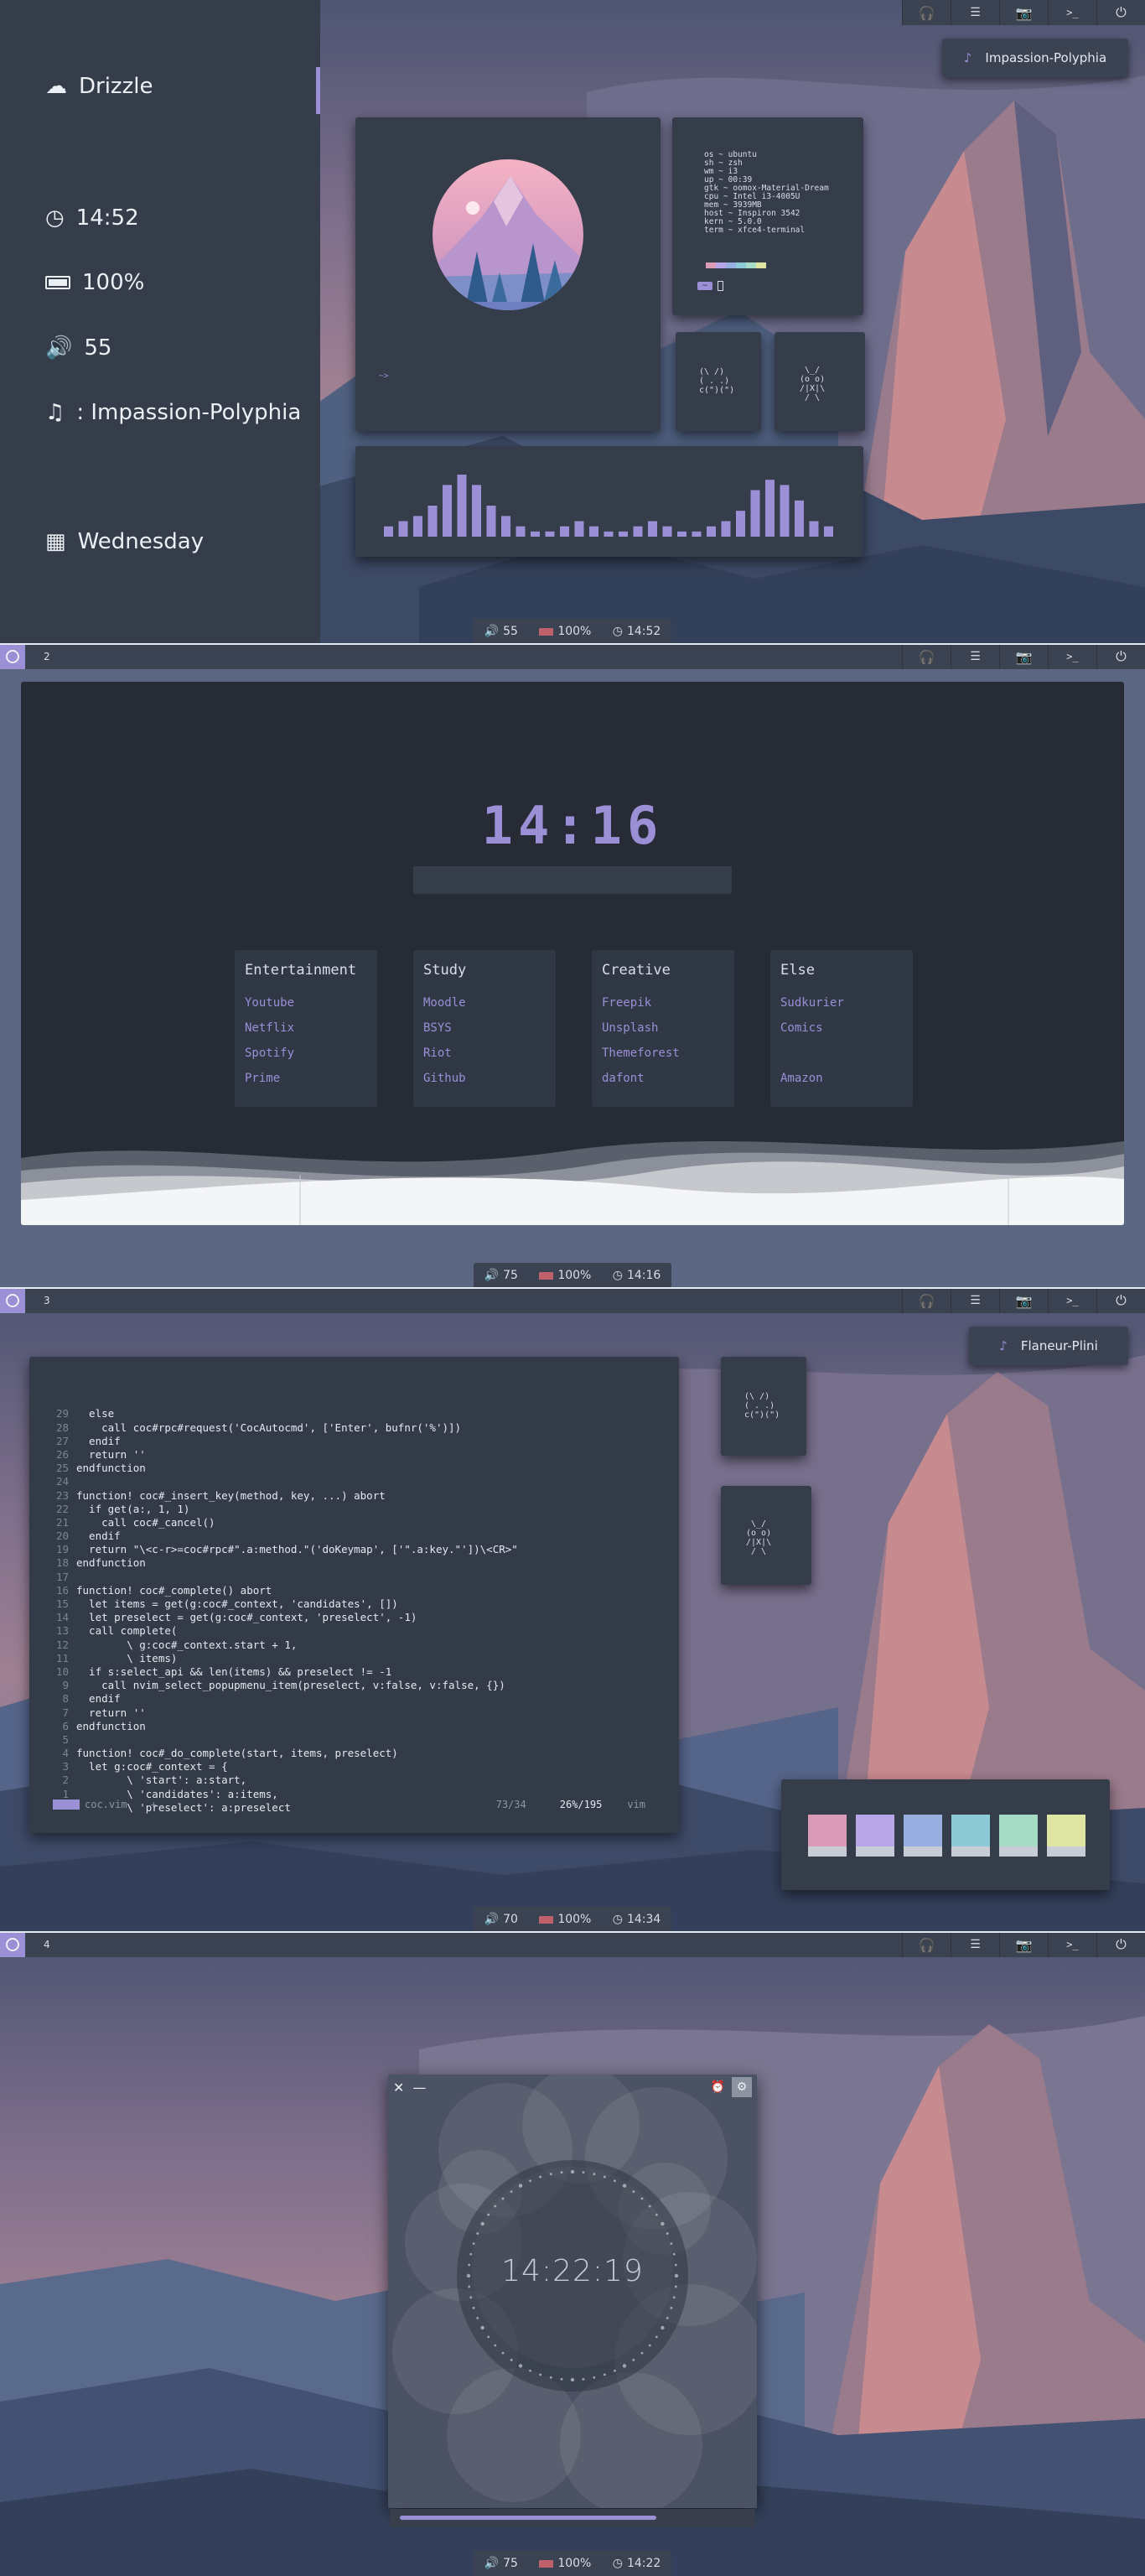 The height and width of the screenshot is (2576, 1145). I want to click on bookmark-link: Themeforest, so click(663, 1053).